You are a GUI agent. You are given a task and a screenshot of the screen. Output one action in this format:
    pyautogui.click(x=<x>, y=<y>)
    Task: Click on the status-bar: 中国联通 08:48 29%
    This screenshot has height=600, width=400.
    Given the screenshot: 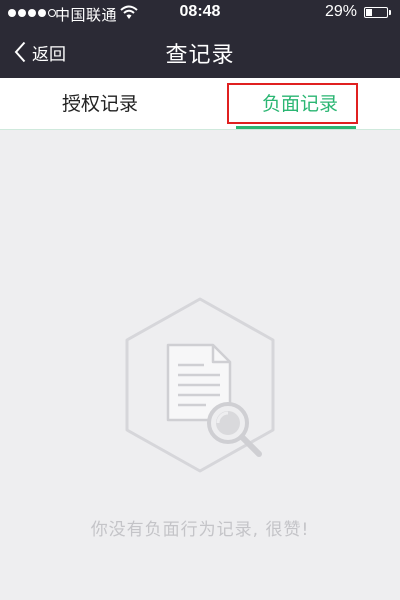 What is the action you would take?
    pyautogui.click(x=200, y=13)
    